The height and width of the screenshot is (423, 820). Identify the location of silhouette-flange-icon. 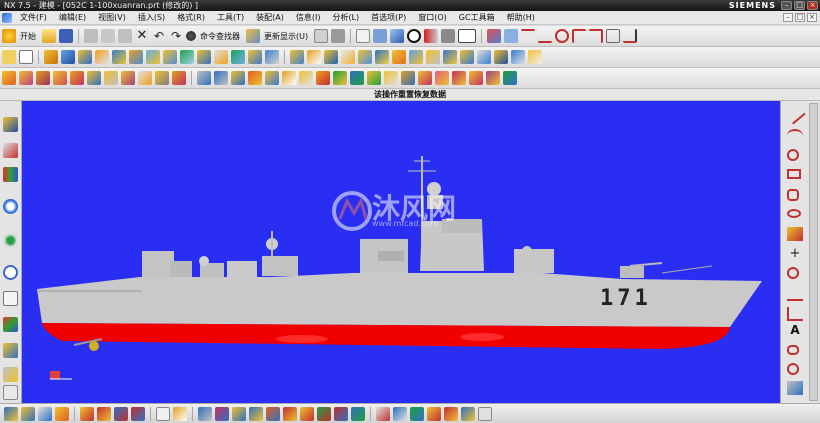
(510, 78).